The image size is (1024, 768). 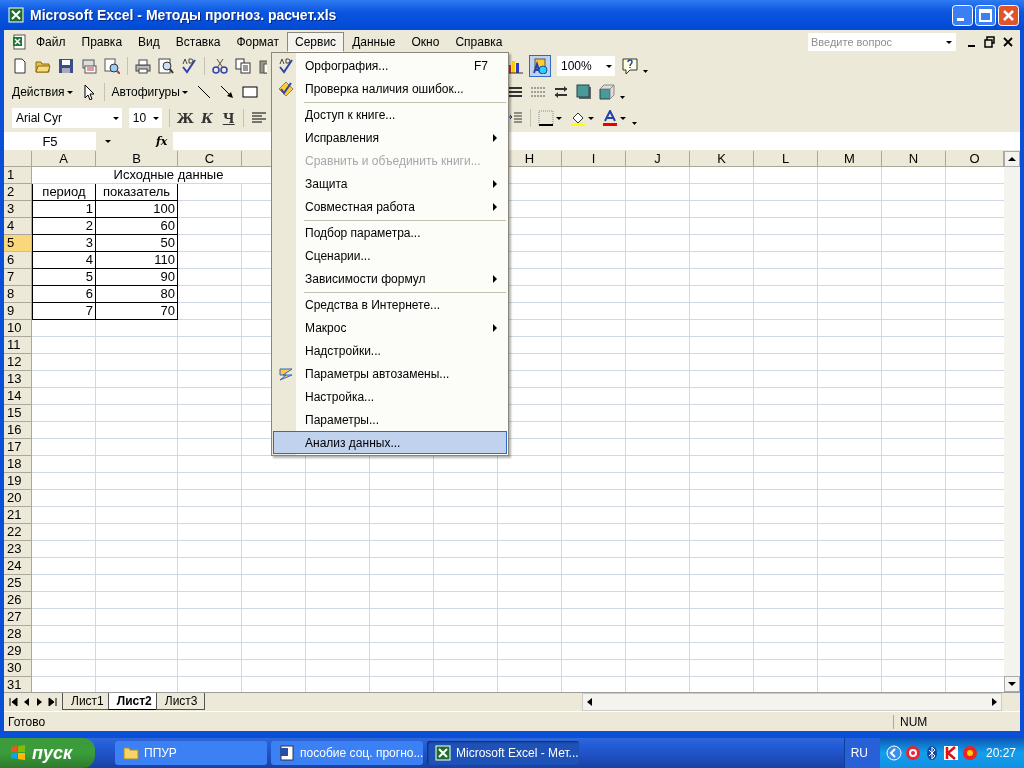 What do you see at coordinates (18, 175) in the screenshot?
I see `row-header: 1` at bounding box center [18, 175].